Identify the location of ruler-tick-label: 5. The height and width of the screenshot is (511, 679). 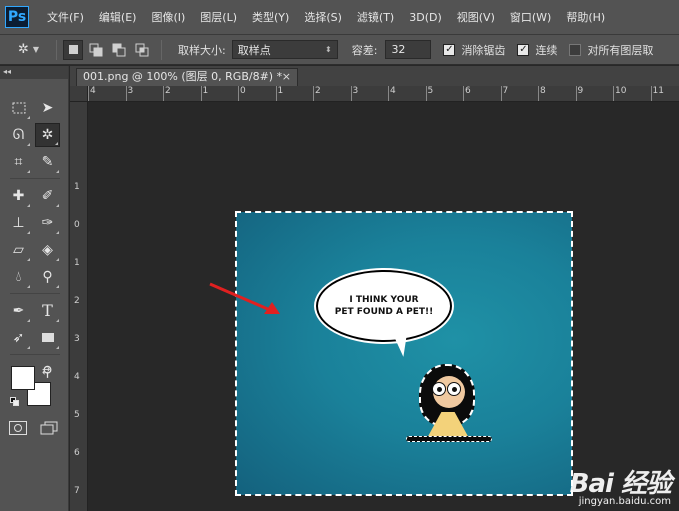
(77, 415).